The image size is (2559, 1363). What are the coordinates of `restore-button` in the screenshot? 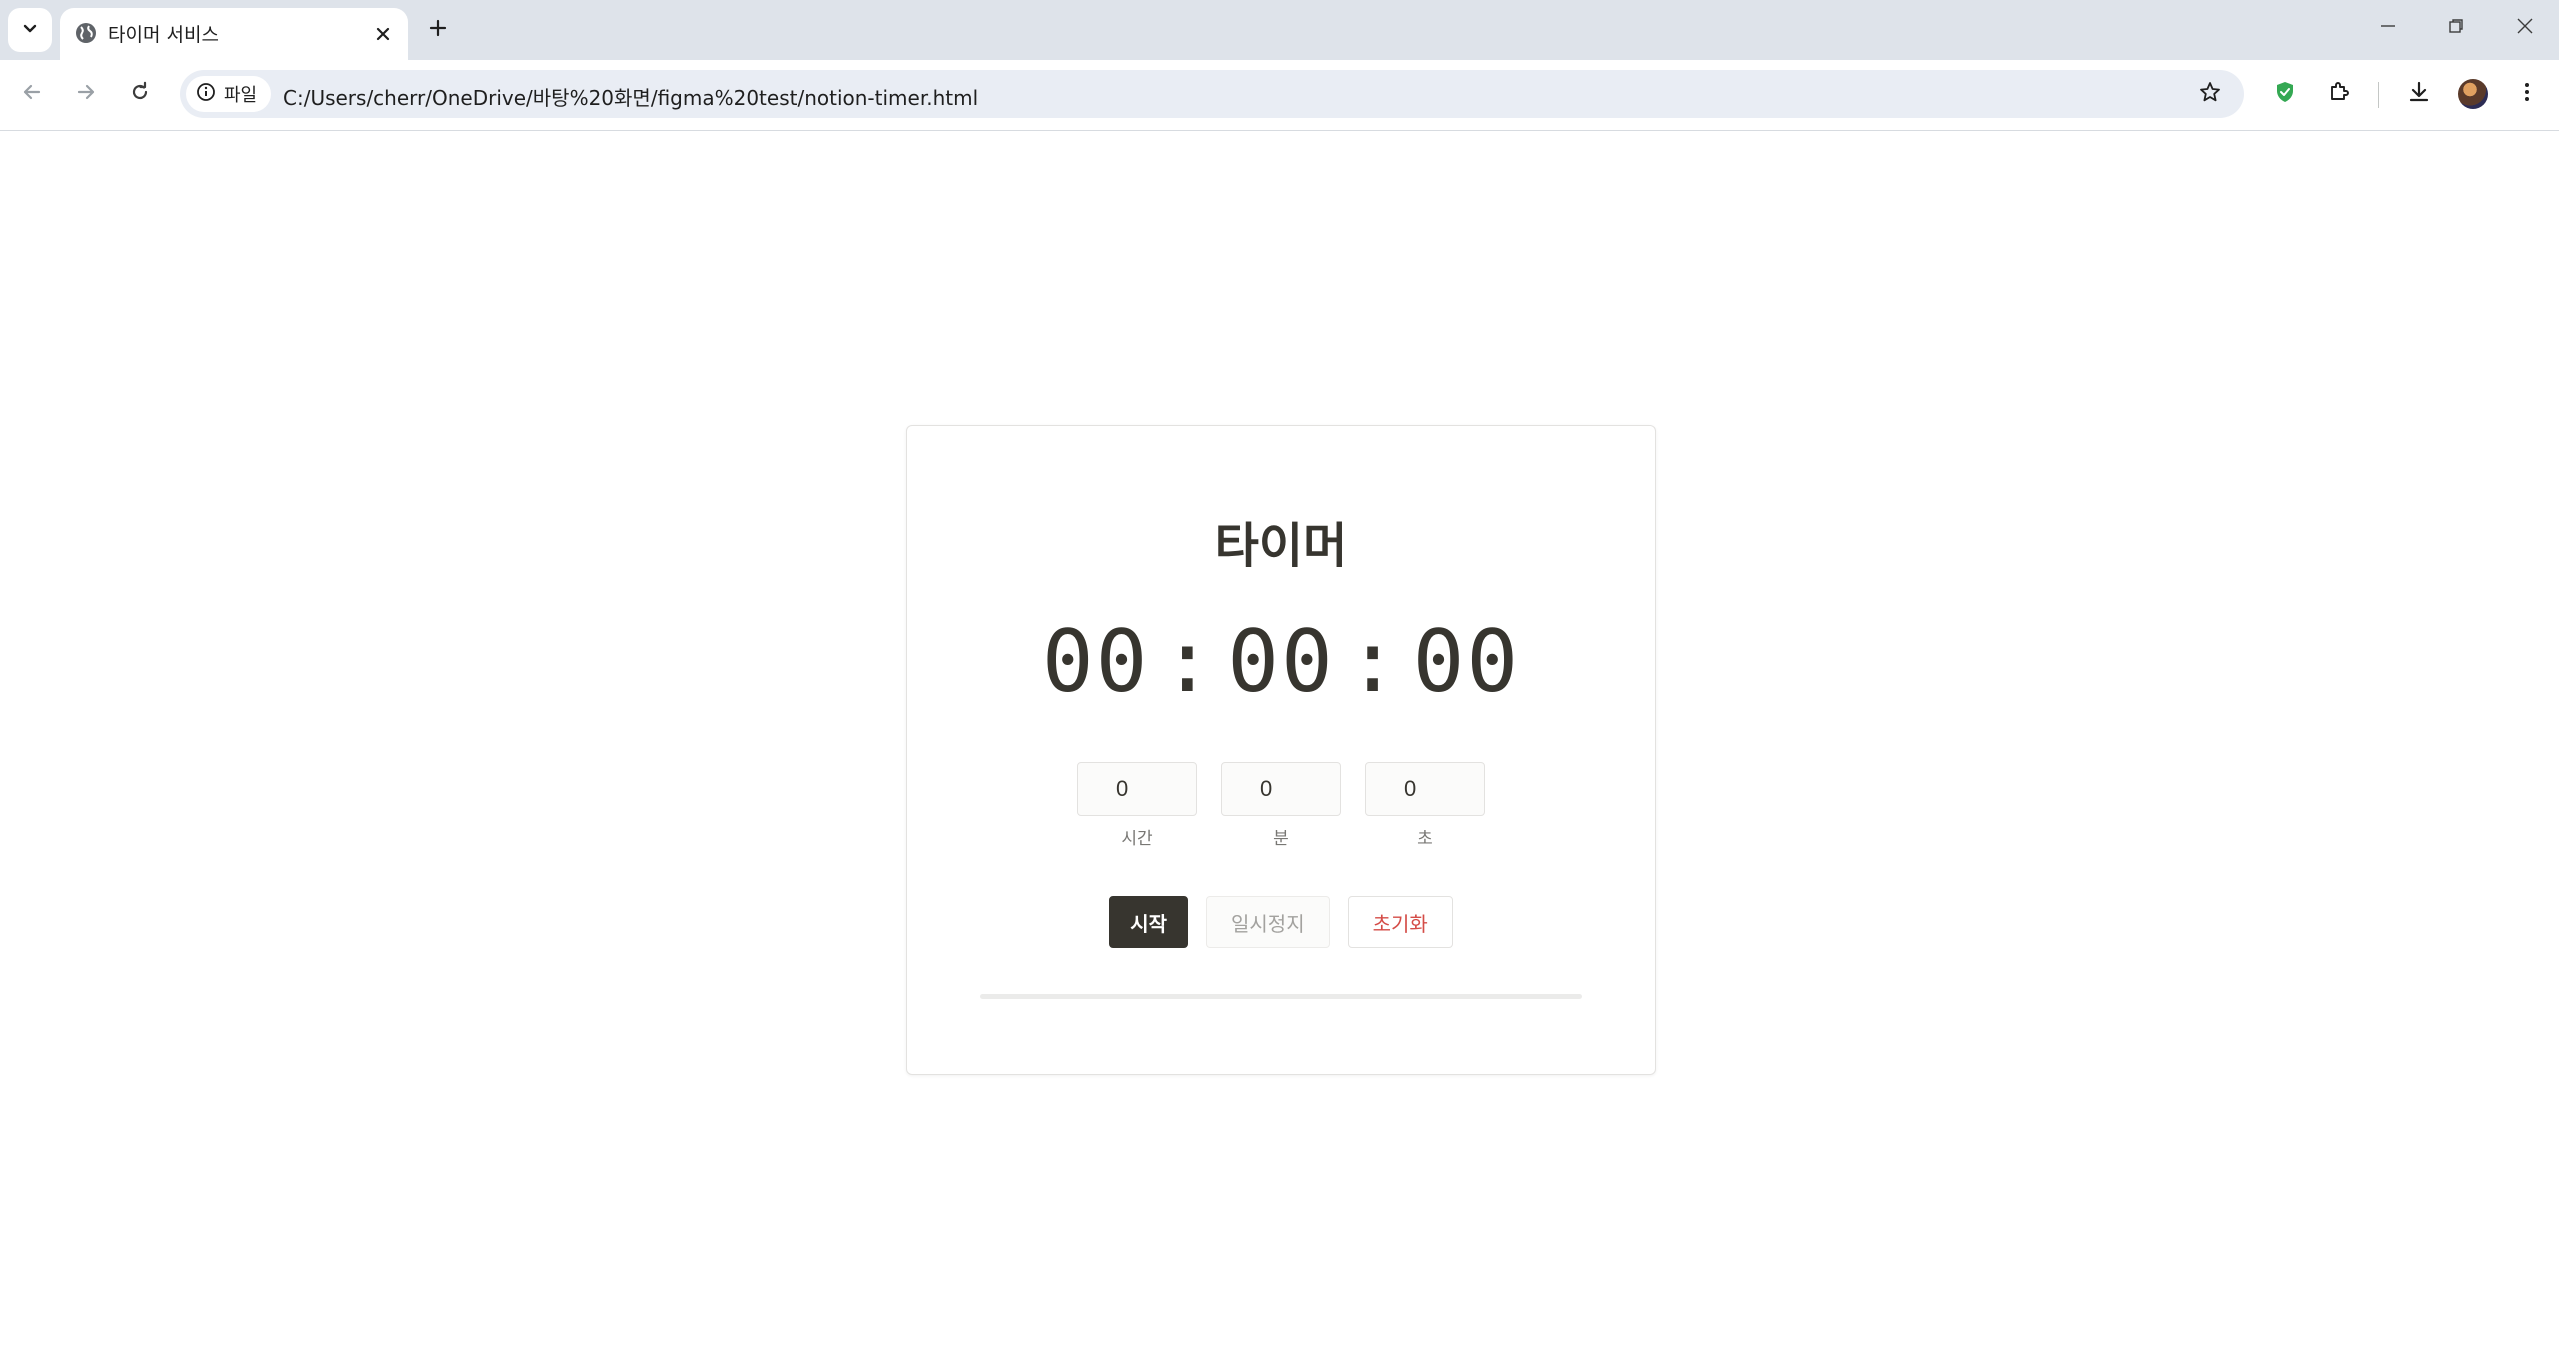 It's located at (2456, 28).